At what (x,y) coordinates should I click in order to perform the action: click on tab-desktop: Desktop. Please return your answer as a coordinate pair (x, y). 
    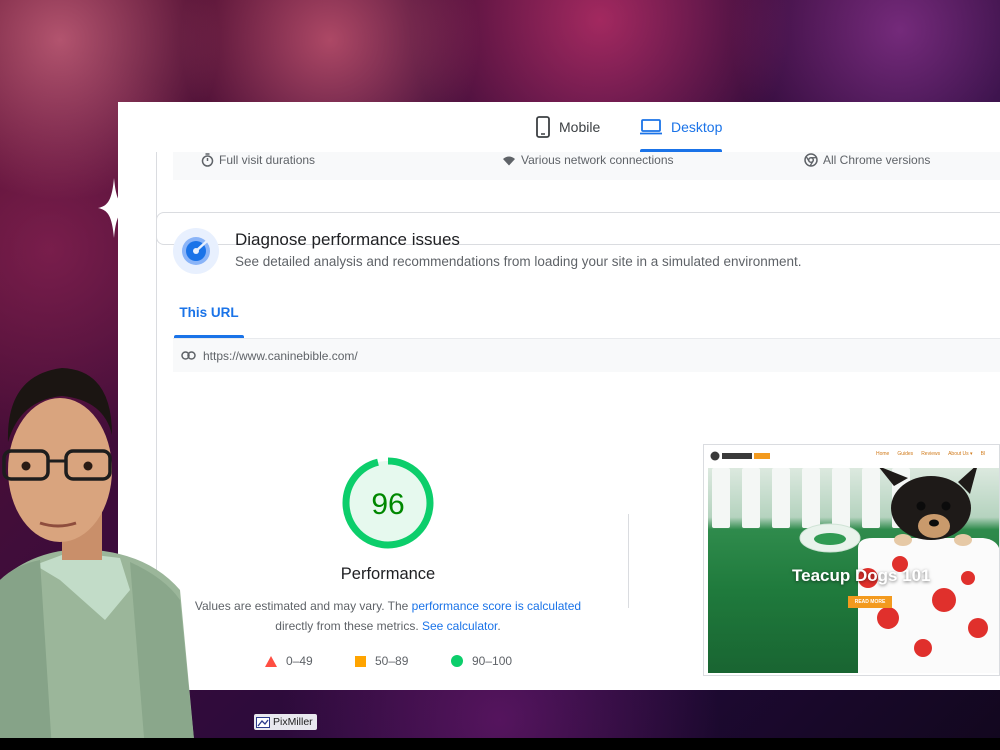
    Looking at the image, I should click on (681, 127).